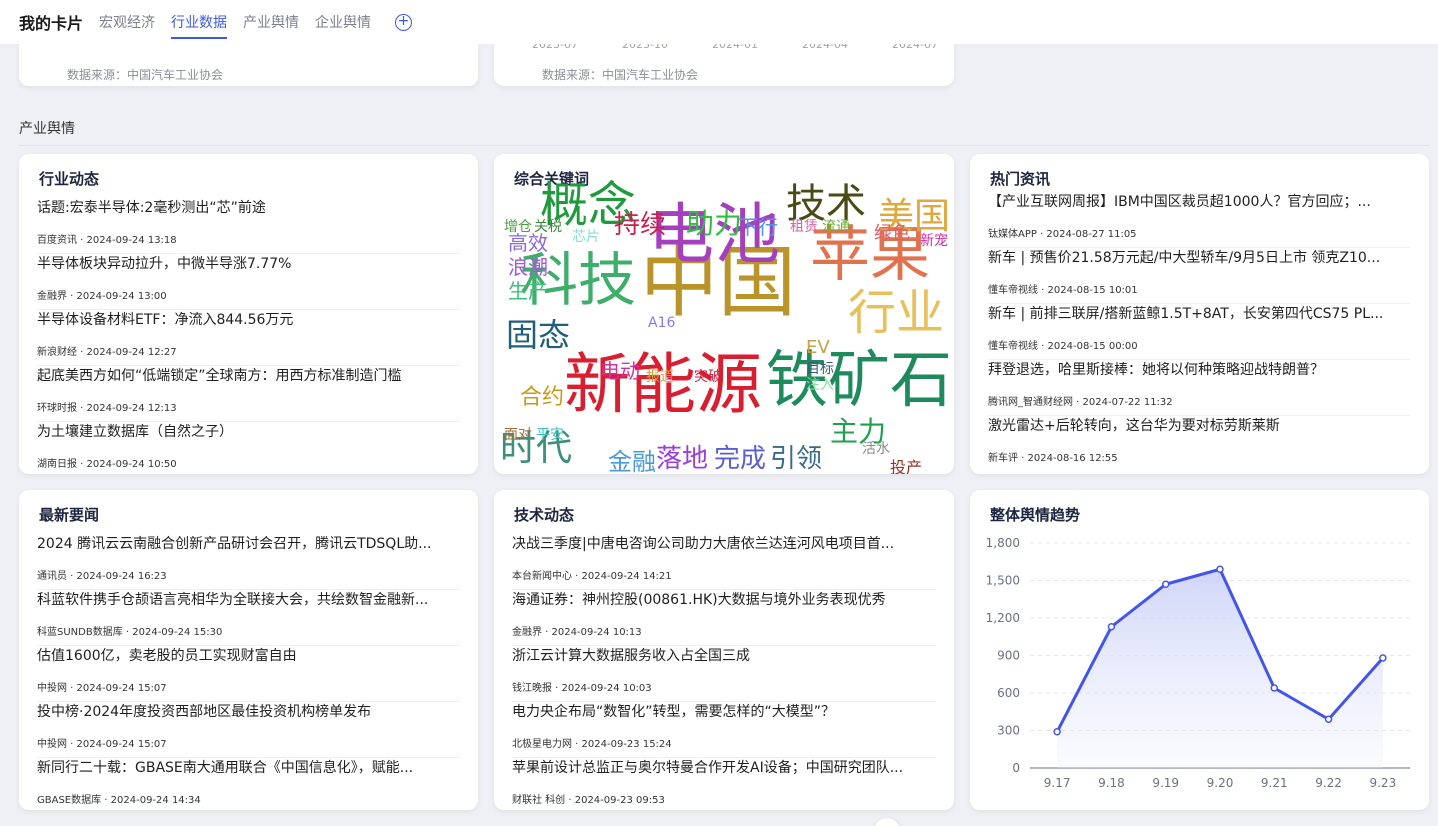  Describe the element at coordinates (632, 462) in the screenshot. I see `keyword: 金融` at that location.